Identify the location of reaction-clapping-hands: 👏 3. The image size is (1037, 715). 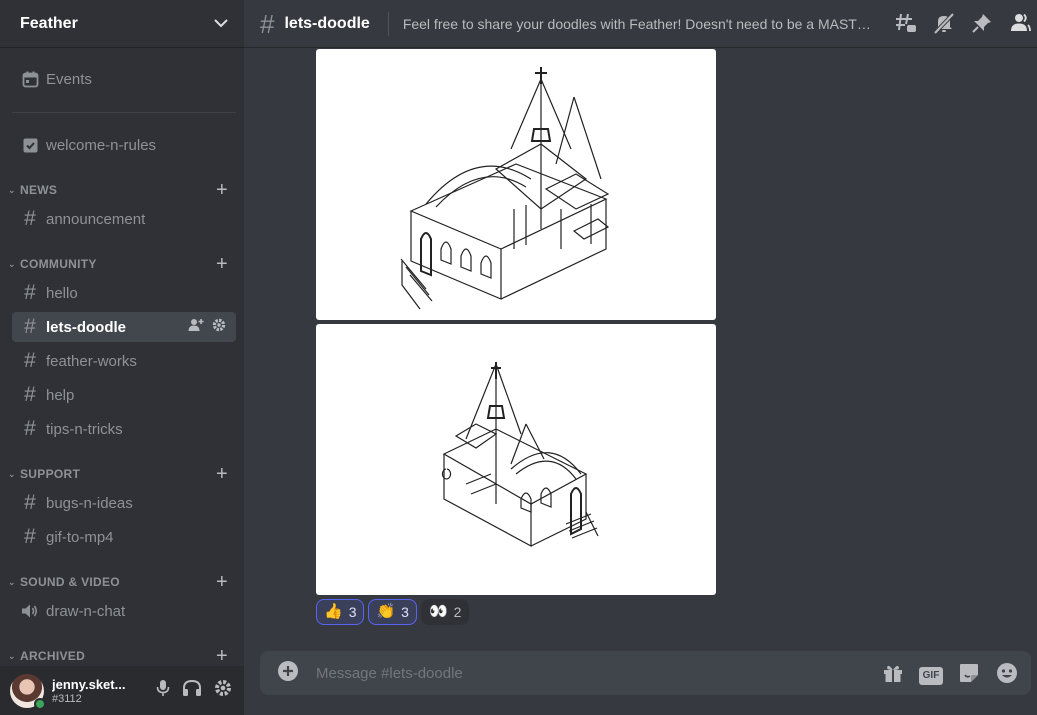
(392, 612).